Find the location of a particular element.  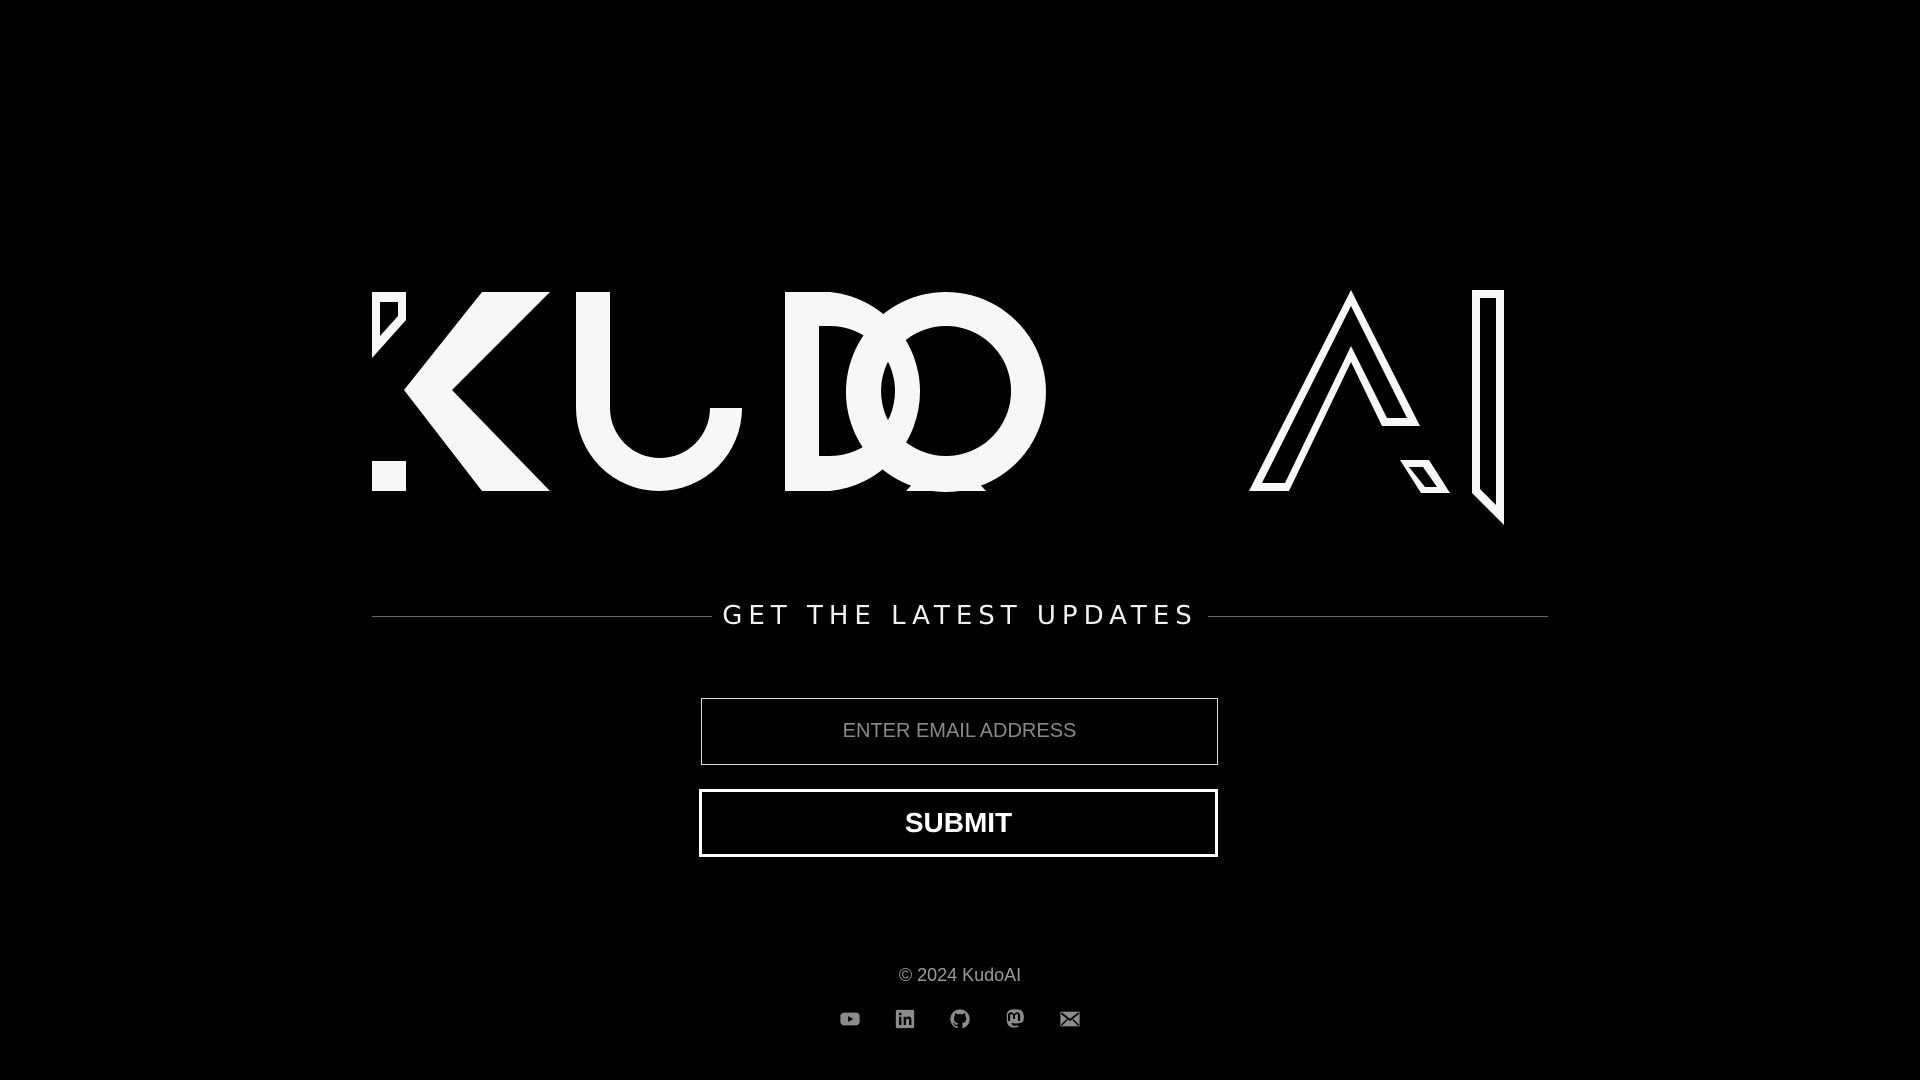

linkedin-icon is located at coordinates (905, 1019).